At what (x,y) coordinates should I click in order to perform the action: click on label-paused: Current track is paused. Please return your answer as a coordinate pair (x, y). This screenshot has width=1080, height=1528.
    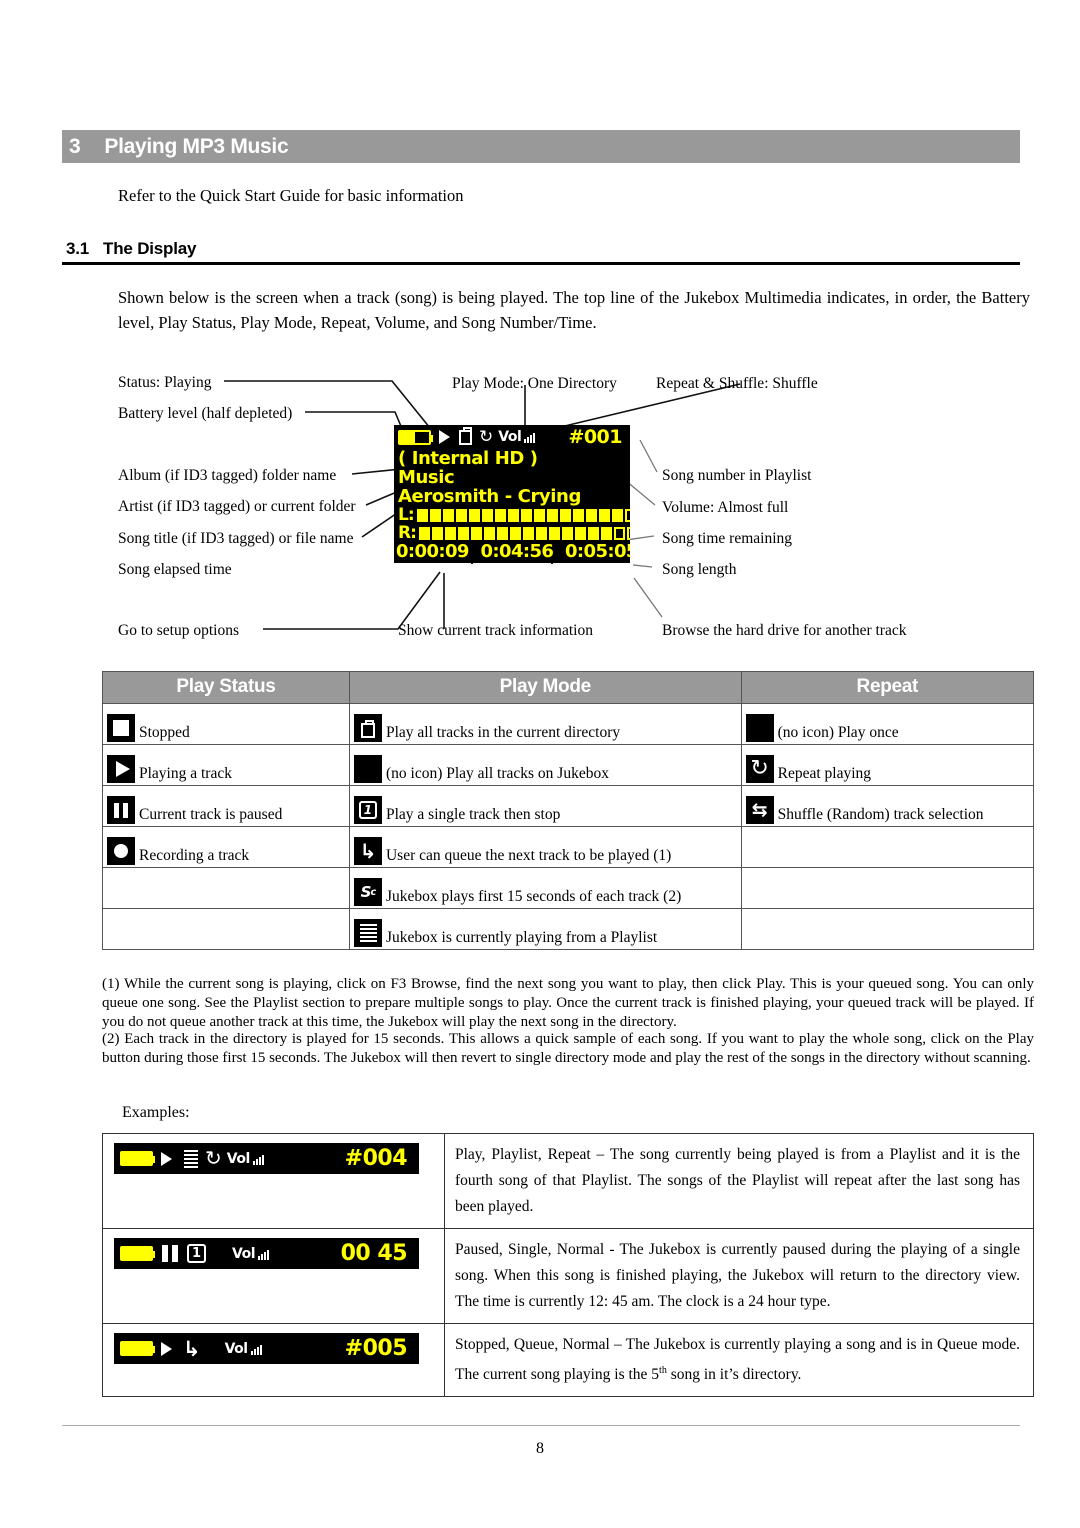
    Looking at the image, I should click on (211, 814).